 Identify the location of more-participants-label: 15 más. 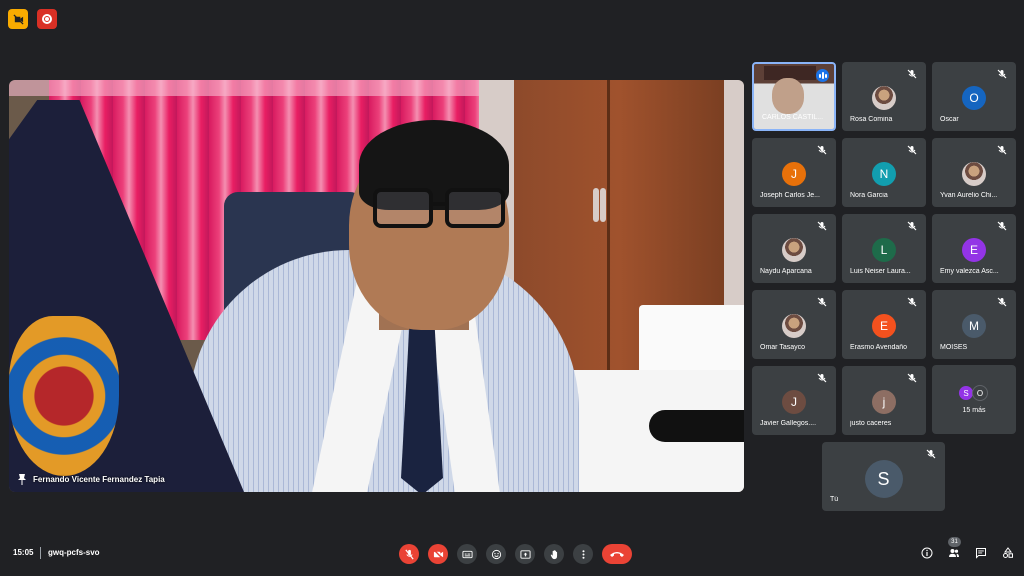
(974, 410).